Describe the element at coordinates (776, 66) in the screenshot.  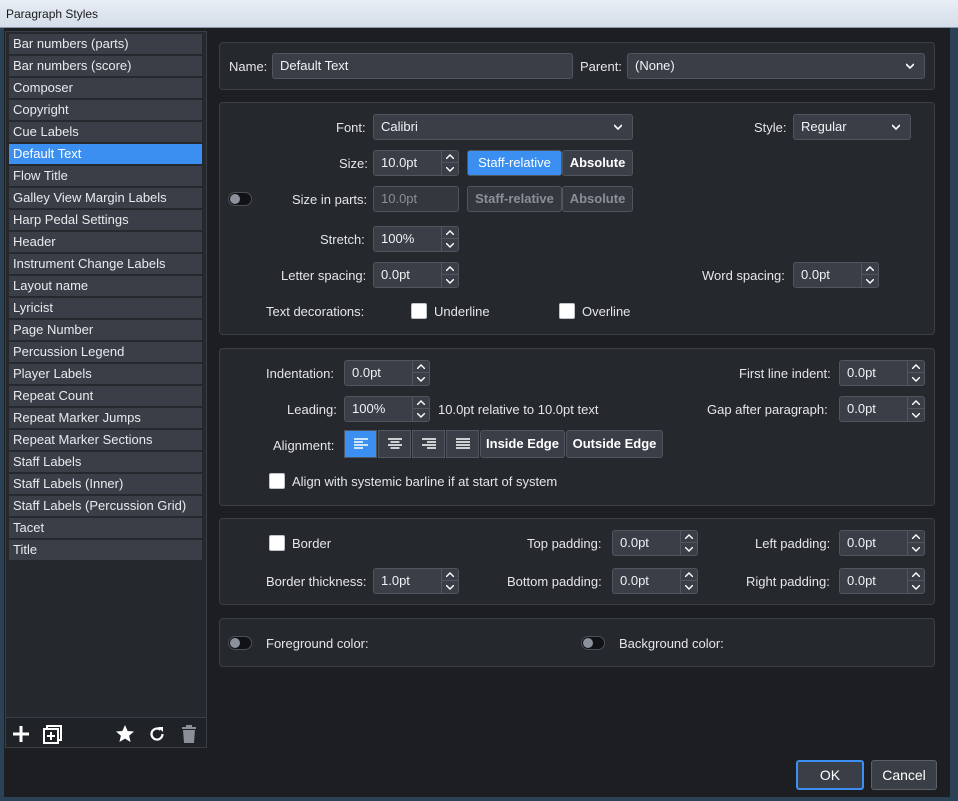
I see `parent-select: (None)` at that location.